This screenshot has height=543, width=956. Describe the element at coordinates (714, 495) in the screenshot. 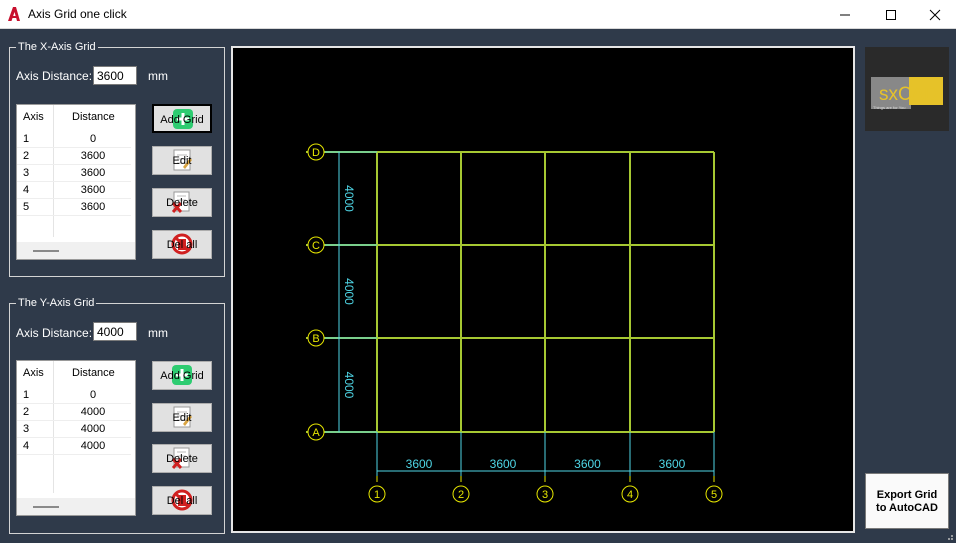

I see `x-axis-label: 5` at that location.